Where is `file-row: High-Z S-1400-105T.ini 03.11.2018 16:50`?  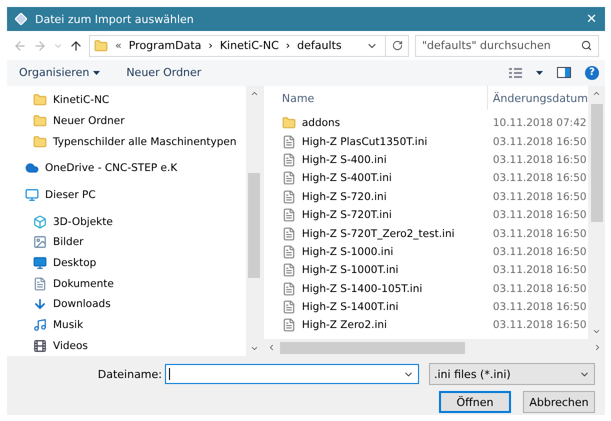
file-row: High-Z S-1400-105T.ini 03.11.2018 16:50 is located at coordinates (426, 289).